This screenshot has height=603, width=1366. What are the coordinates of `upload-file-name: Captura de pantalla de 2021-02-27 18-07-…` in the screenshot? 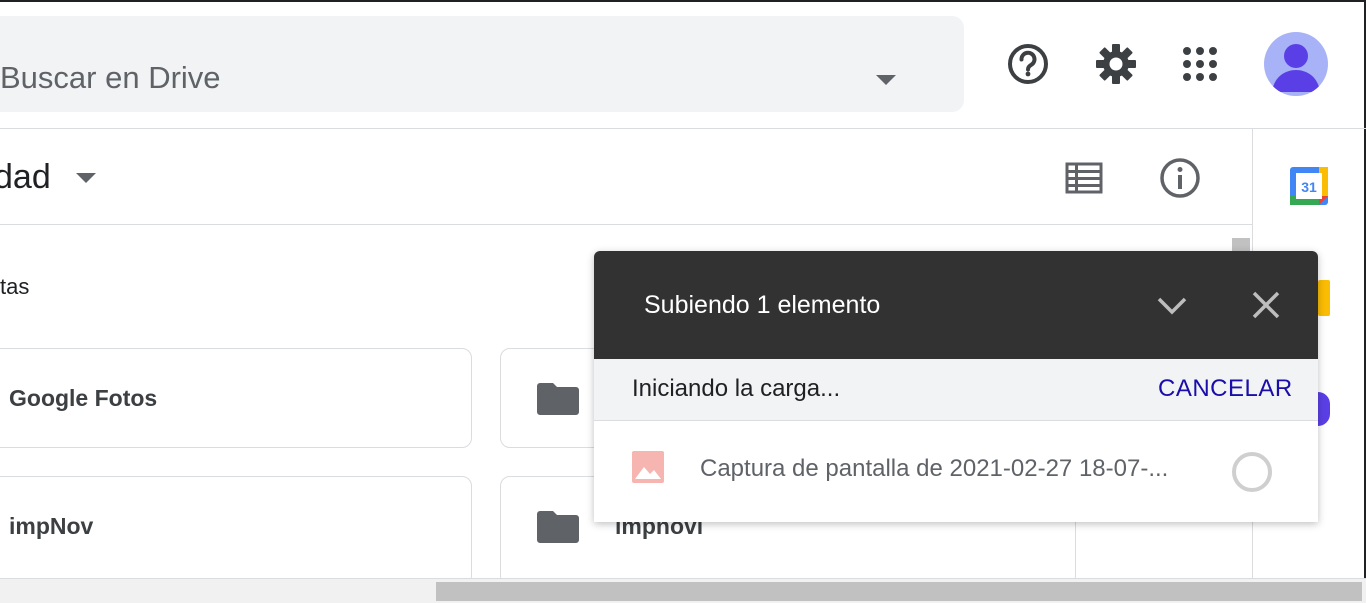 It's located at (934, 468).